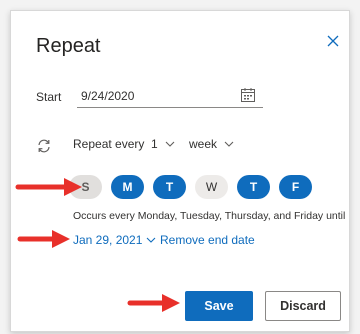 This screenshot has height=334, width=360. Describe the element at coordinates (253, 187) in the screenshot. I see `day-toggle-thursday: T` at that location.